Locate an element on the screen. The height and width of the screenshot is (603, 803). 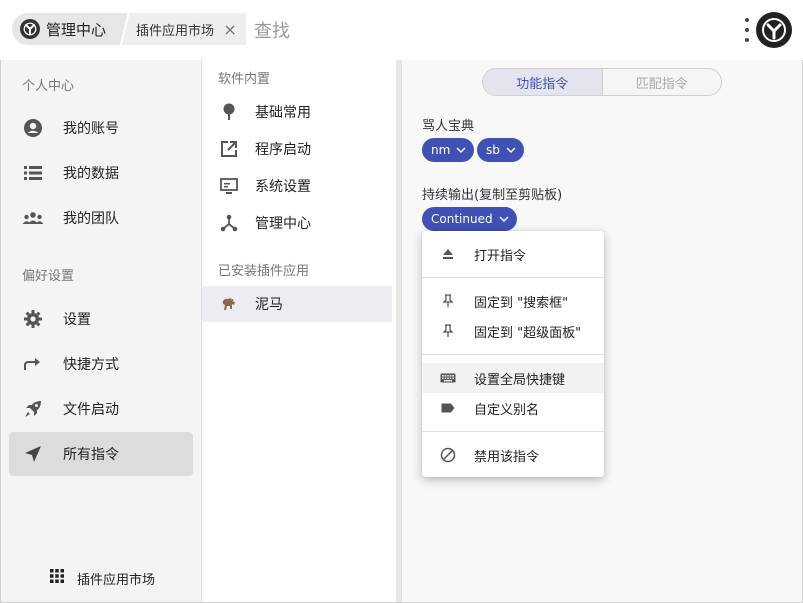
rocket-icon is located at coordinates (33, 409).